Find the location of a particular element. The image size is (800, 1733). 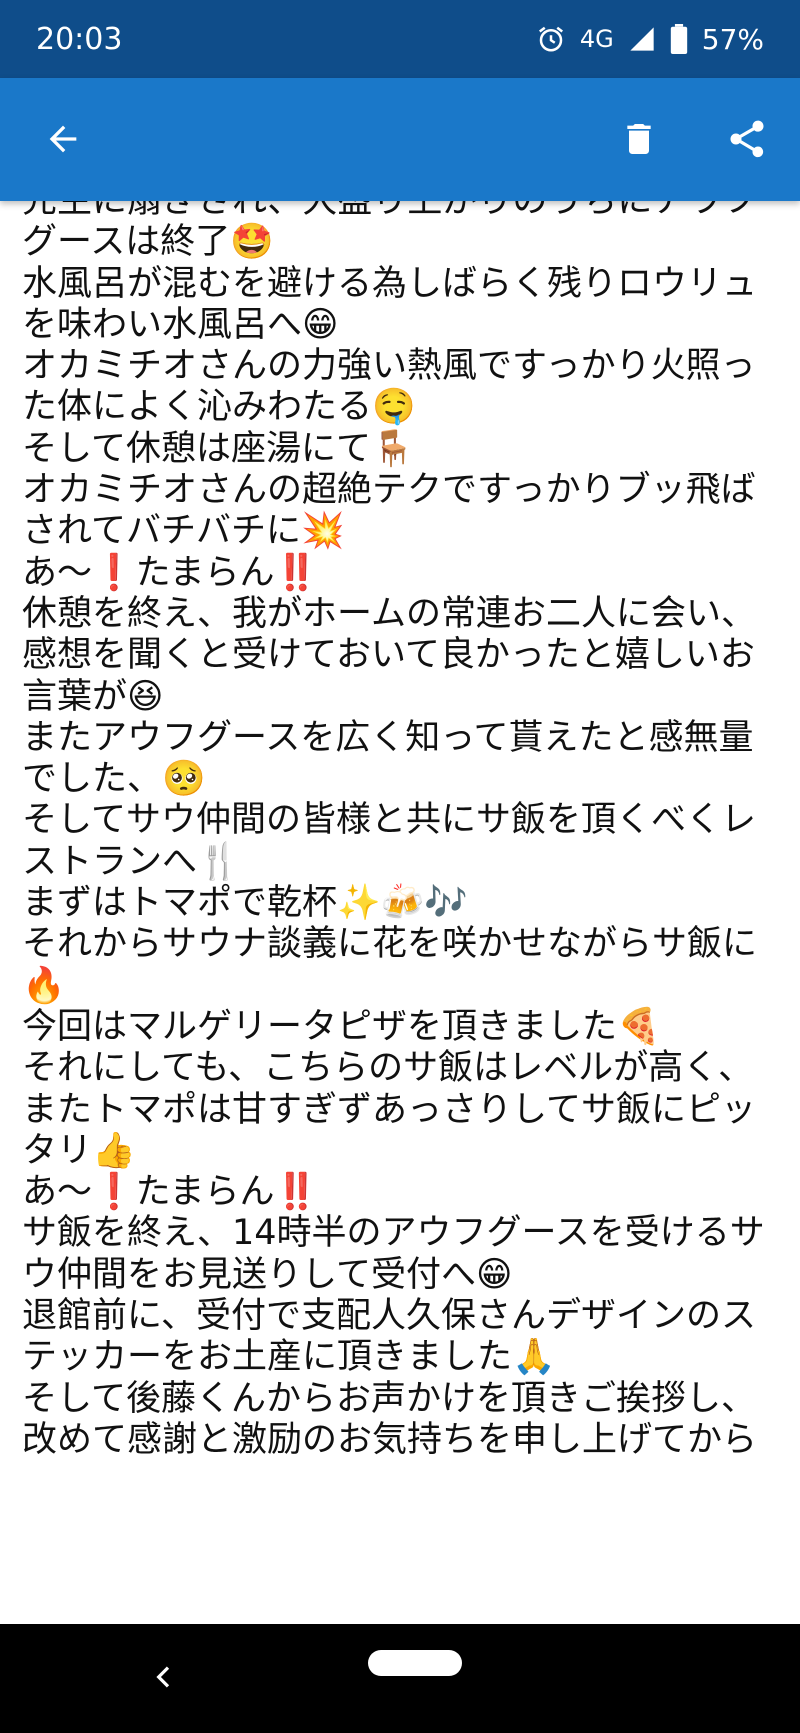

text-line: ウ仲間をお見送りして受付へ😁 is located at coordinates (267, 1274).